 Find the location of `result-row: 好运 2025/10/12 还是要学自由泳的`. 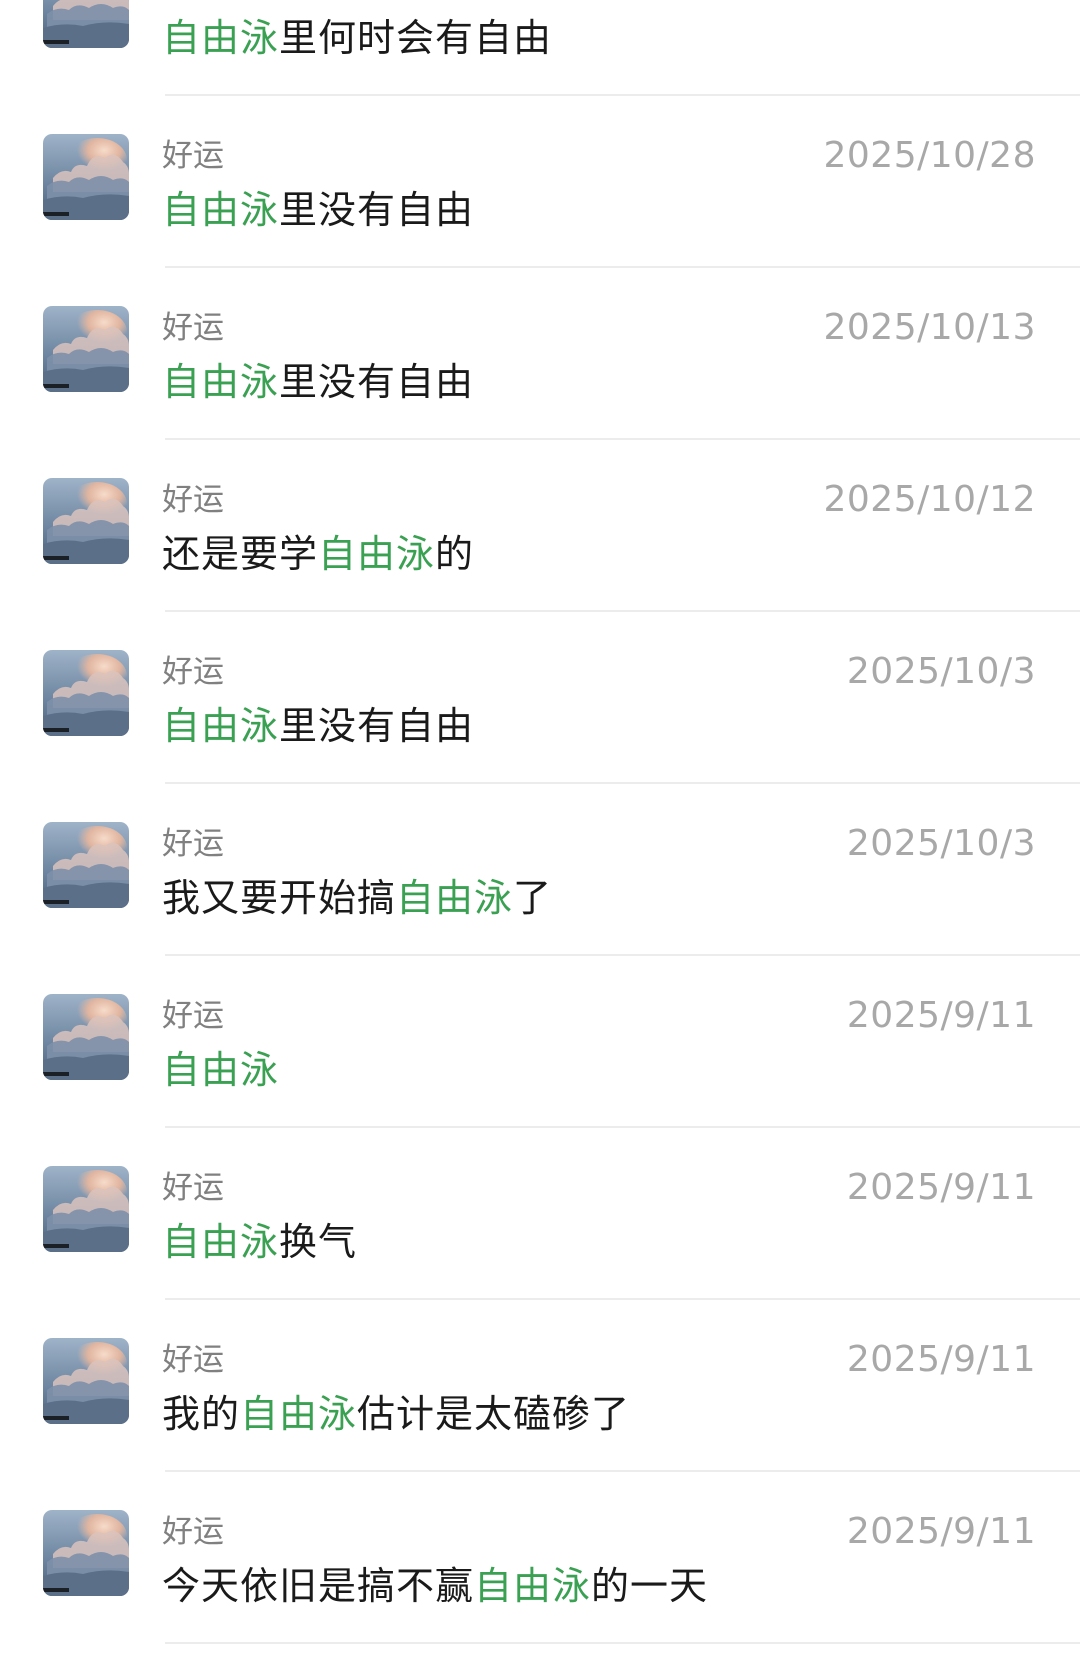

result-row: 好运 2025/10/12 还是要学自由泳的 is located at coordinates (540, 526).